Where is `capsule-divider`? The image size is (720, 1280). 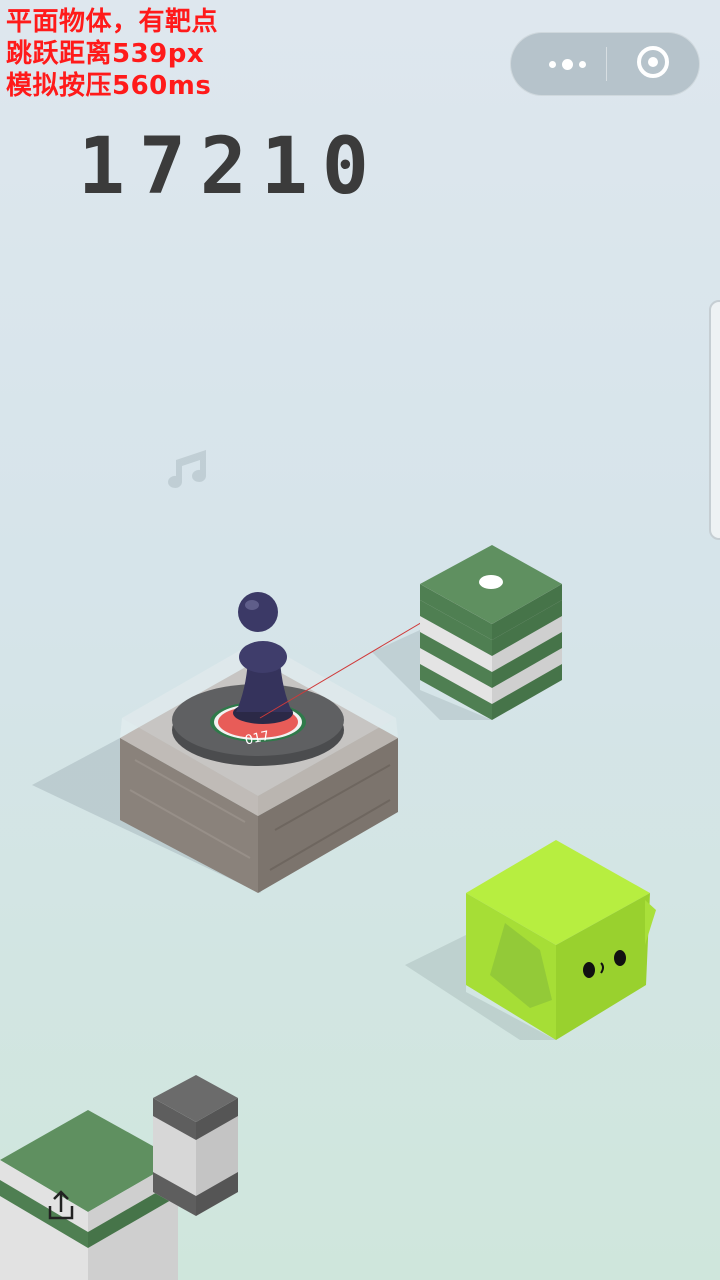 capsule-divider is located at coordinates (606, 64).